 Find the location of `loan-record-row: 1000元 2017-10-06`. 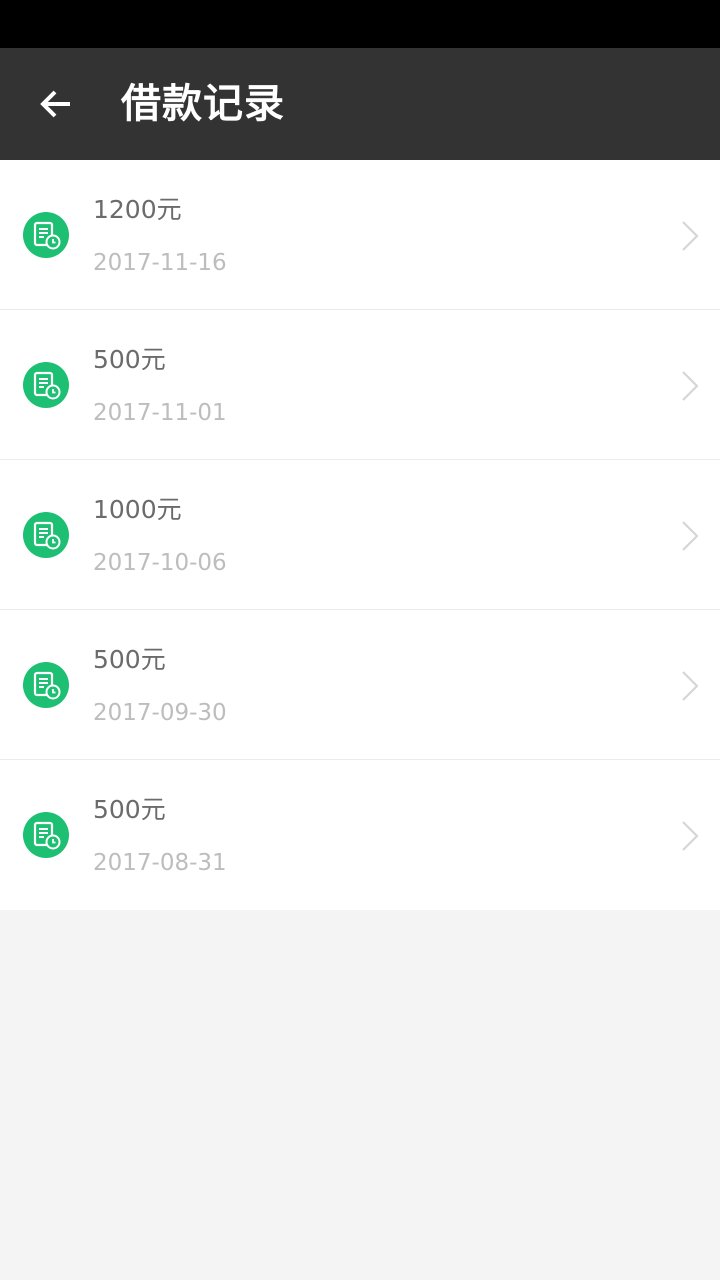

loan-record-row: 1000元 2017-10-06 is located at coordinates (360, 535).